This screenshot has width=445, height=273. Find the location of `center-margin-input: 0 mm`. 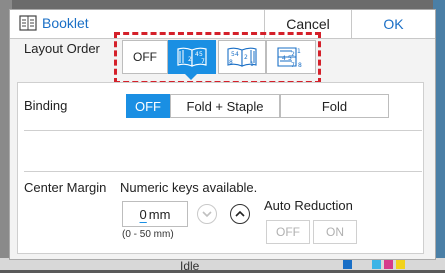

center-margin-input: 0 mm is located at coordinates (155, 214).